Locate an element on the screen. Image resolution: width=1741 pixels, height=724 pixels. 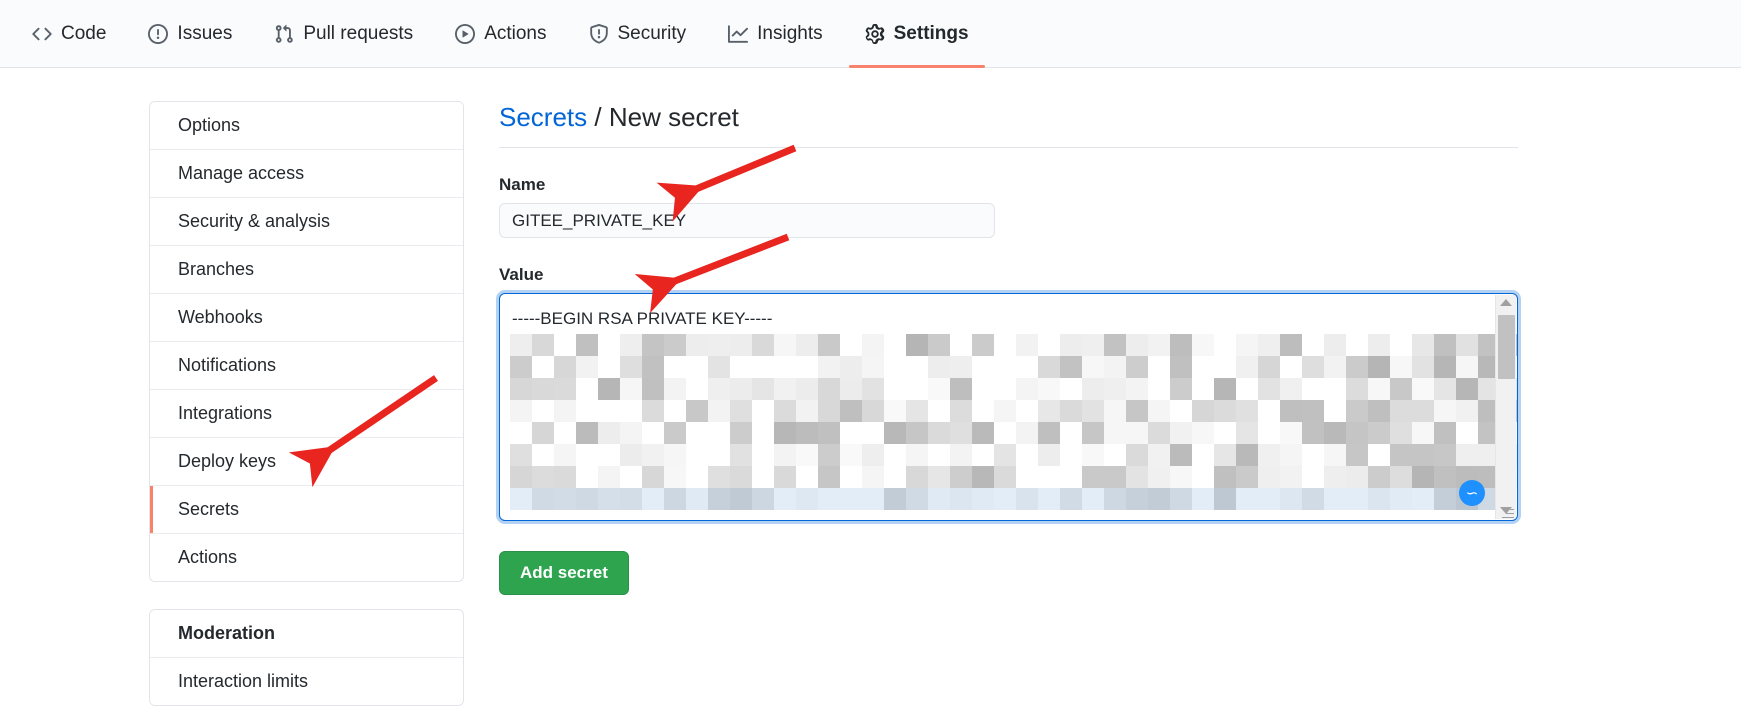
name-input is located at coordinates (747, 220).